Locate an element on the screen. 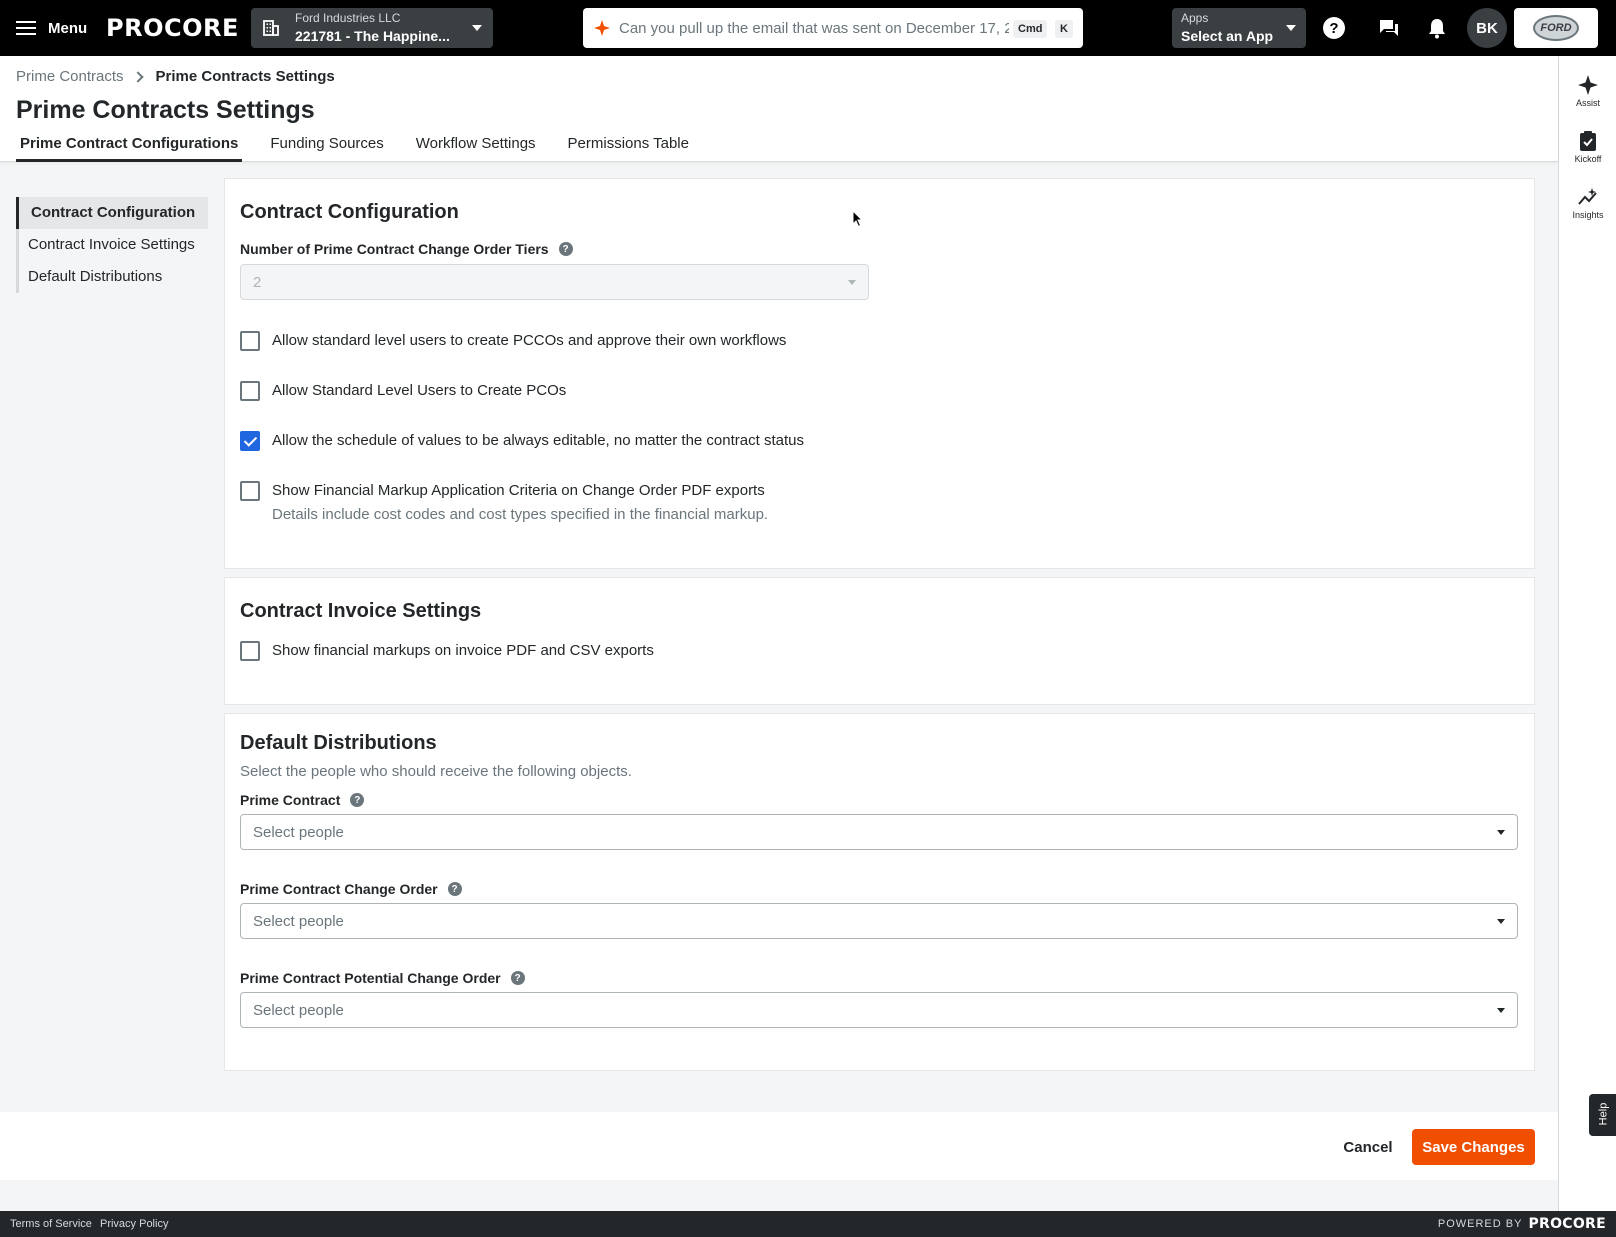  insights-rail-label: Insights is located at coordinates (1588, 215).